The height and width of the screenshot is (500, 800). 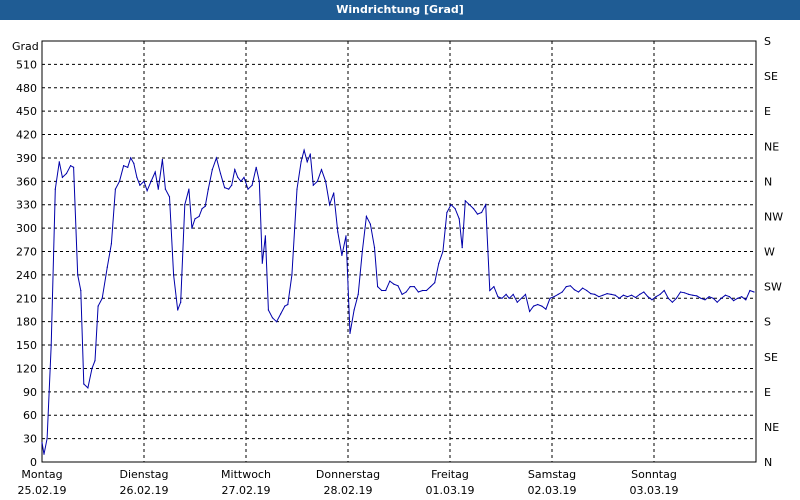 I want to click on x-tick-date: 02.03.19, so click(x=552, y=490).